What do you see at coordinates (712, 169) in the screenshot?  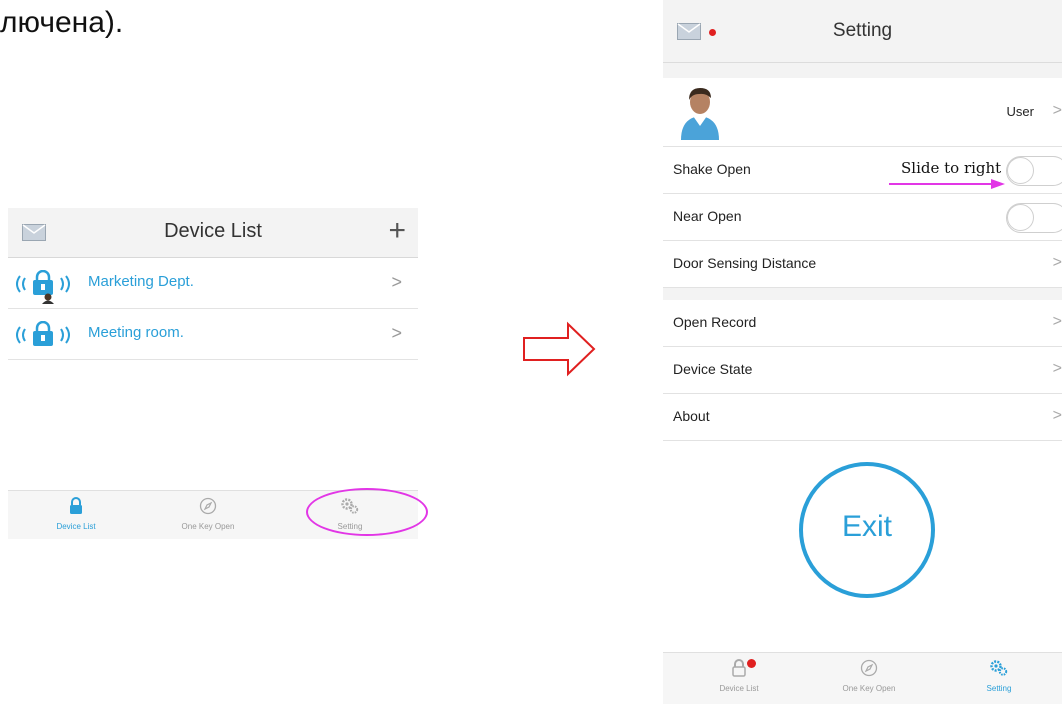 I see `row-label: Shake Open` at bounding box center [712, 169].